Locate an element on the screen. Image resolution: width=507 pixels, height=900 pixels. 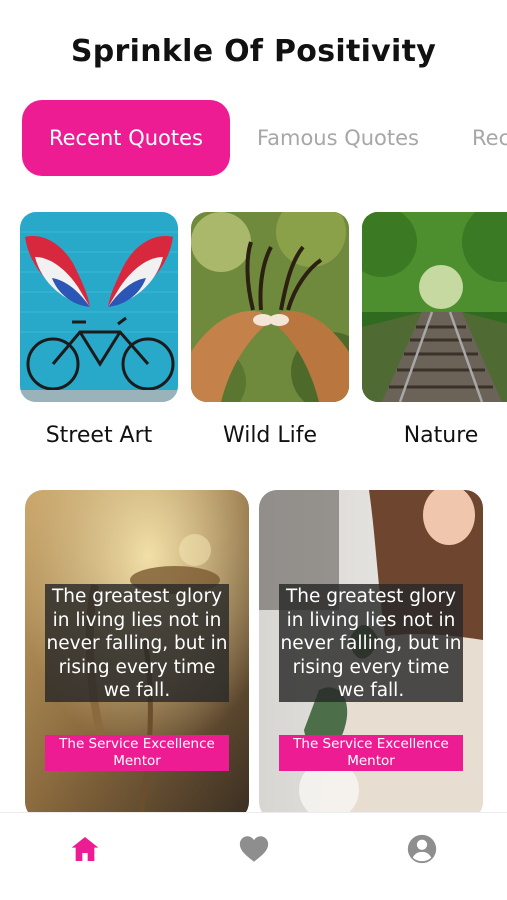
home-icon is located at coordinates (85, 849).